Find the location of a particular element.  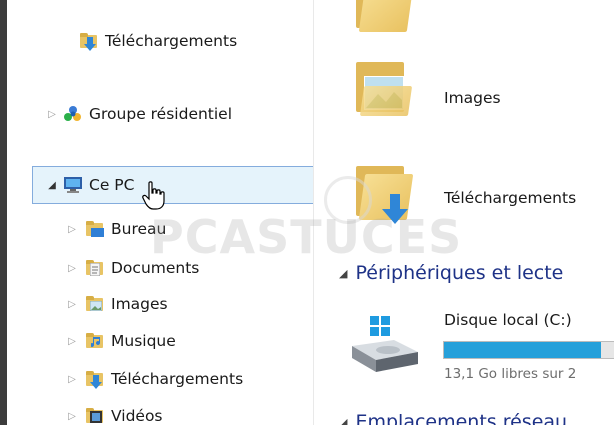

videos-folder-icon is located at coordinates (95, 416).